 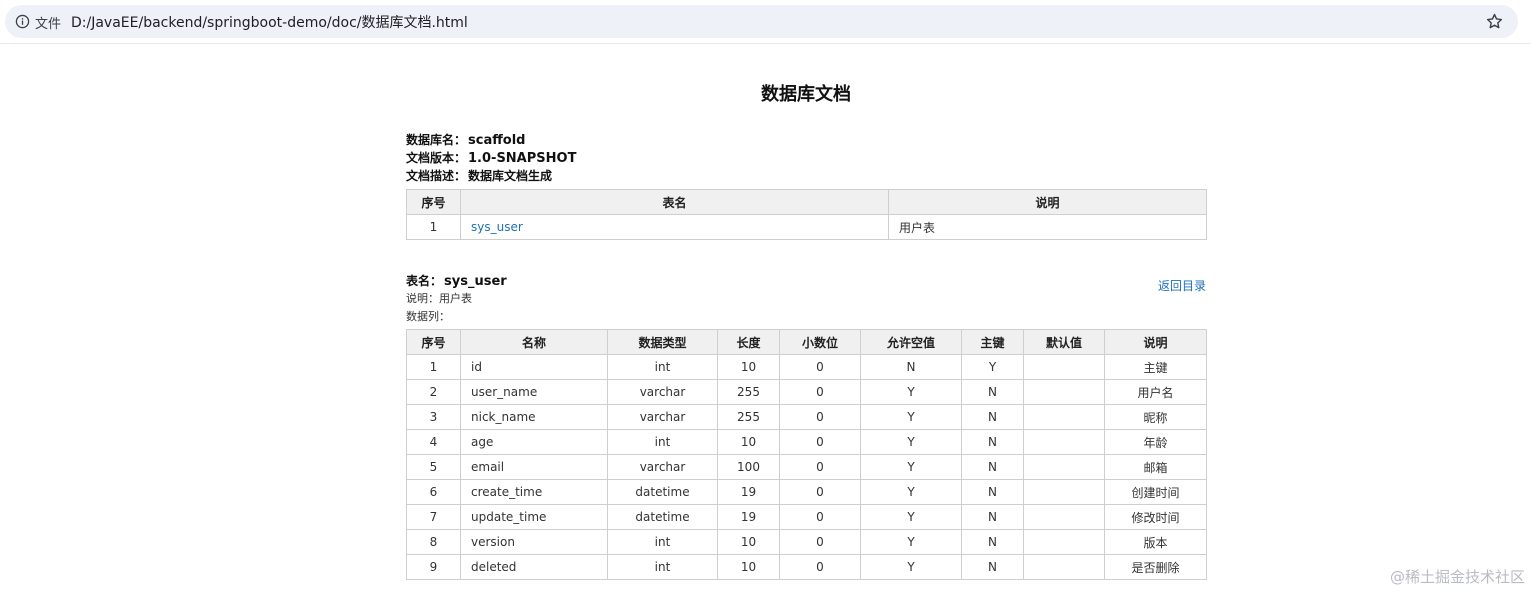 I want to click on table-cell: 6, so click(x=433, y=492).